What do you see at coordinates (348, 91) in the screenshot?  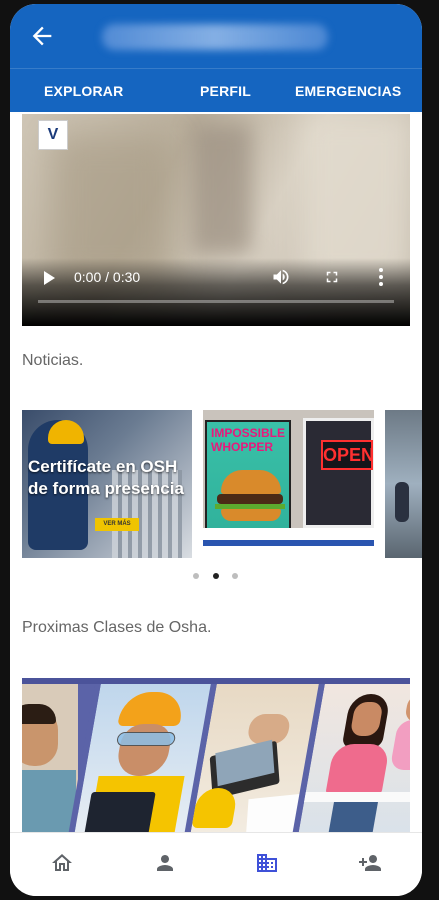 I see `tab-emergencias: EMERGENCIAS` at bounding box center [348, 91].